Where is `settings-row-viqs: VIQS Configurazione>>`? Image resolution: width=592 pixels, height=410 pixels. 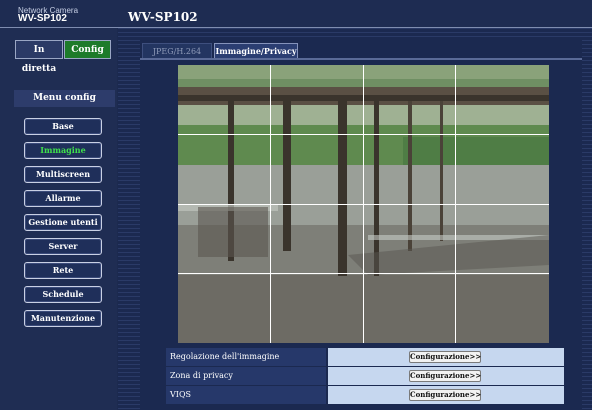
settings-row-viqs: VIQS Configurazione>> is located at coordinates (365, 395).